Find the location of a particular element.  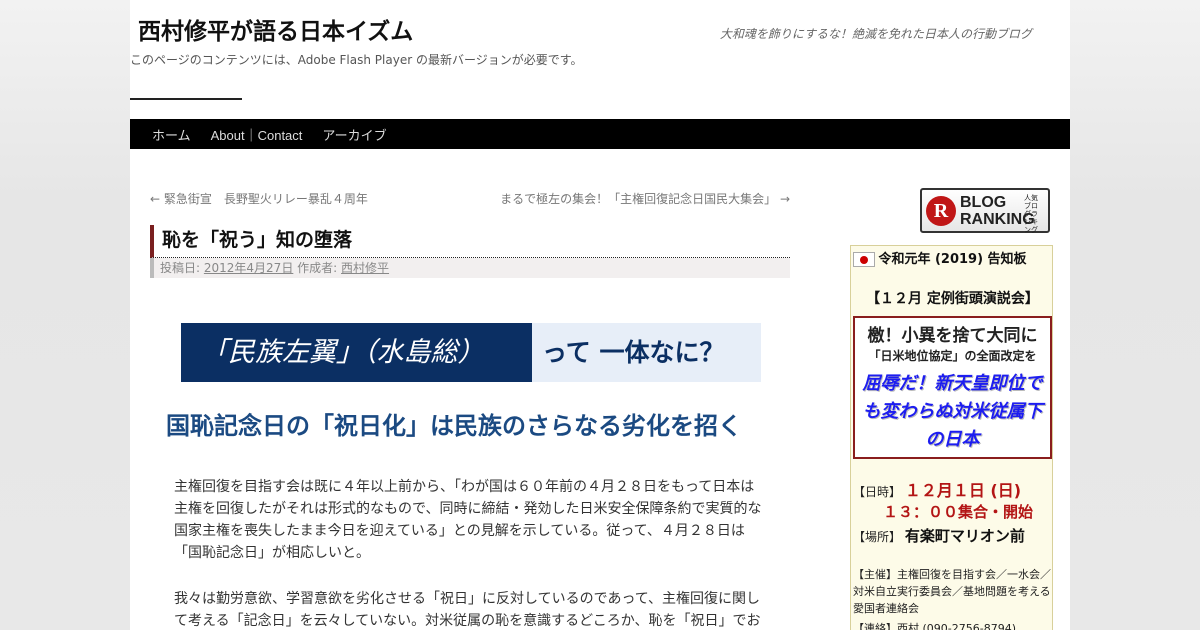

site-title: 西村修平が語る日本イズム is located at coordinates (275, 29).